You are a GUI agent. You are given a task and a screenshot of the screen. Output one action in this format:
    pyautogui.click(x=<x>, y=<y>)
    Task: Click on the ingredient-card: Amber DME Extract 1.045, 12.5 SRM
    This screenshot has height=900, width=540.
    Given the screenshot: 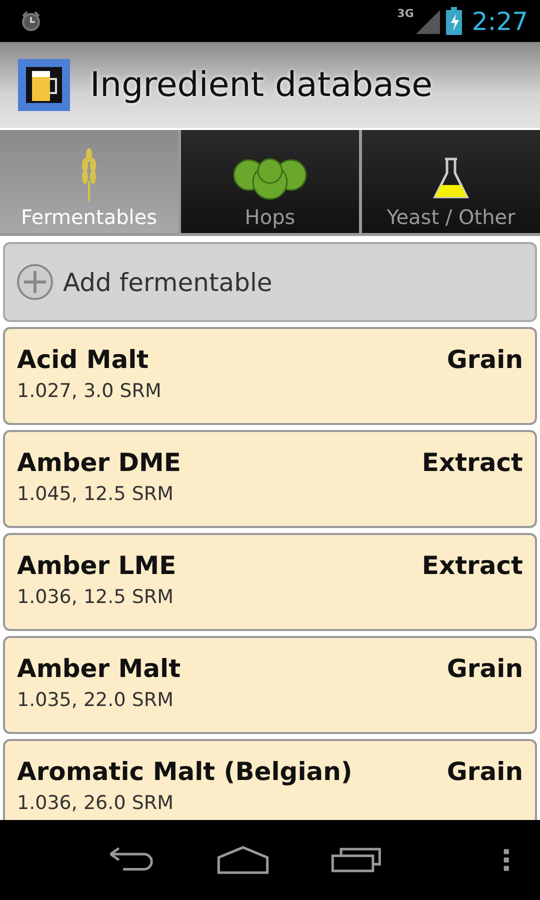 What is the action you would take?
    pyautogui.click(x=270, y=479)
    